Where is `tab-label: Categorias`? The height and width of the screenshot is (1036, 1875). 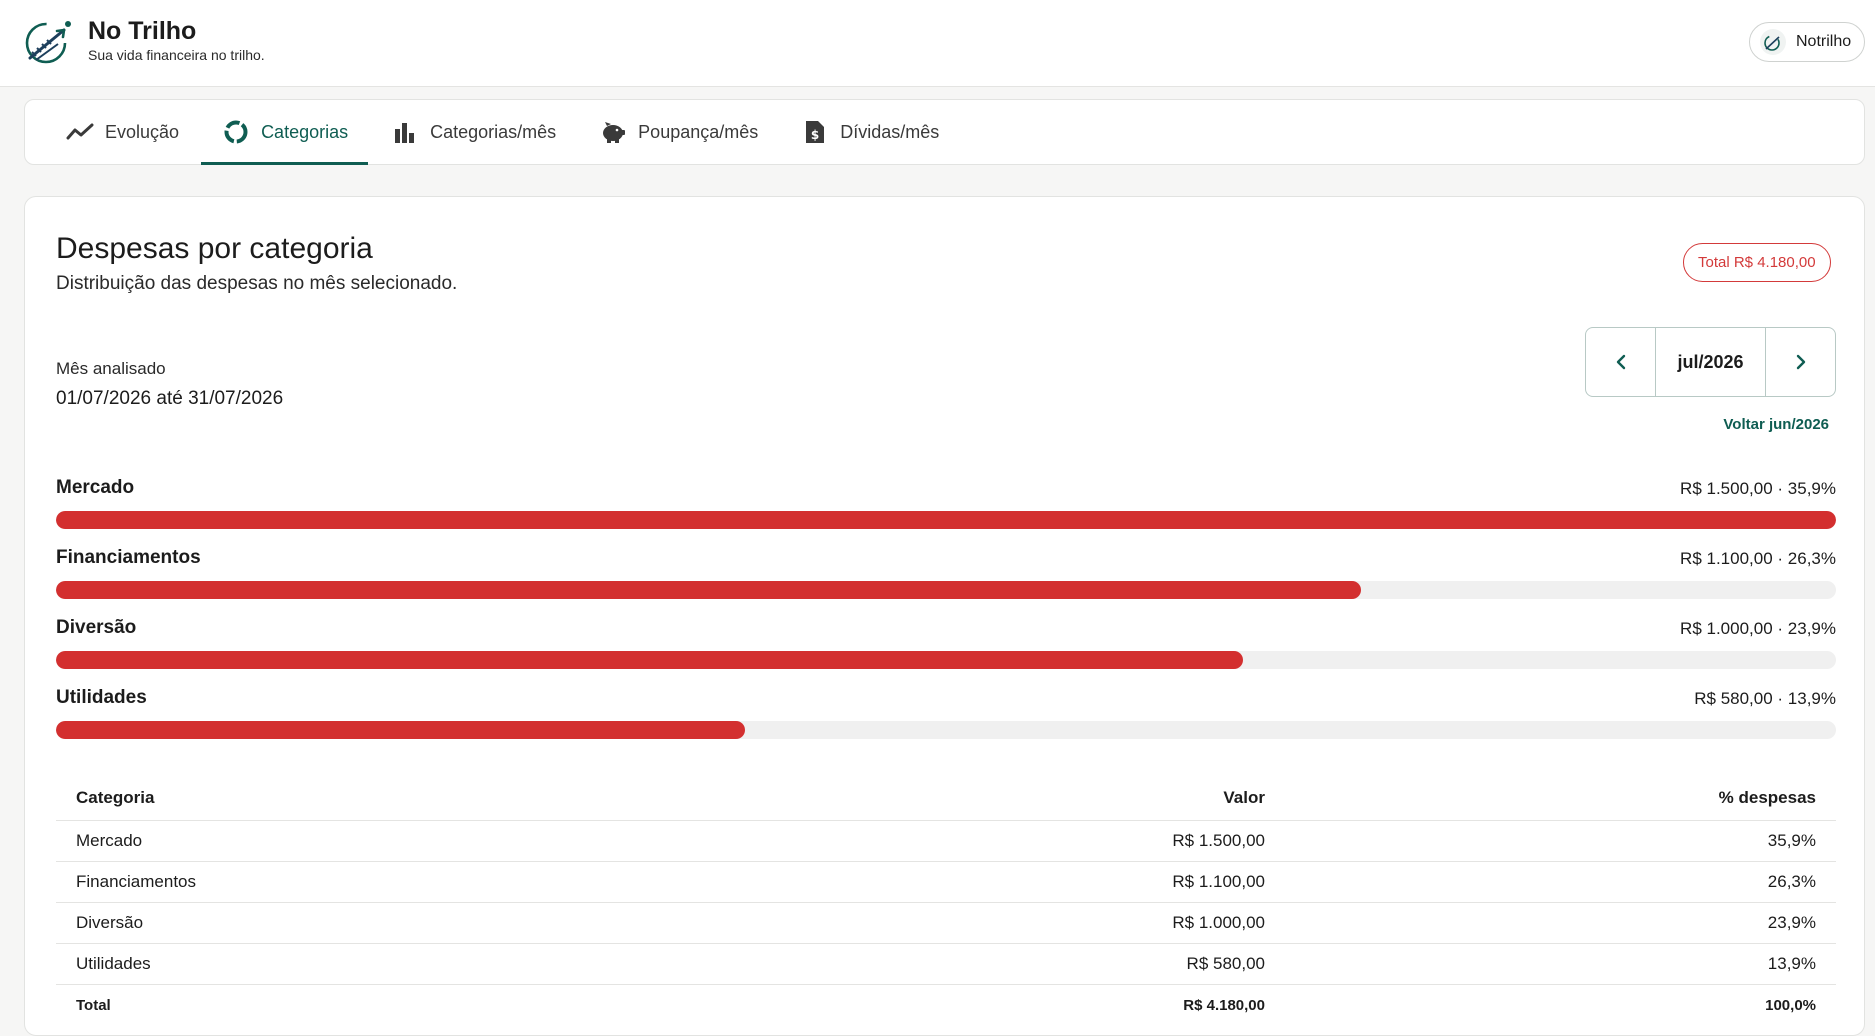 tab-label: Categorias is located at coordinates (305, 131).